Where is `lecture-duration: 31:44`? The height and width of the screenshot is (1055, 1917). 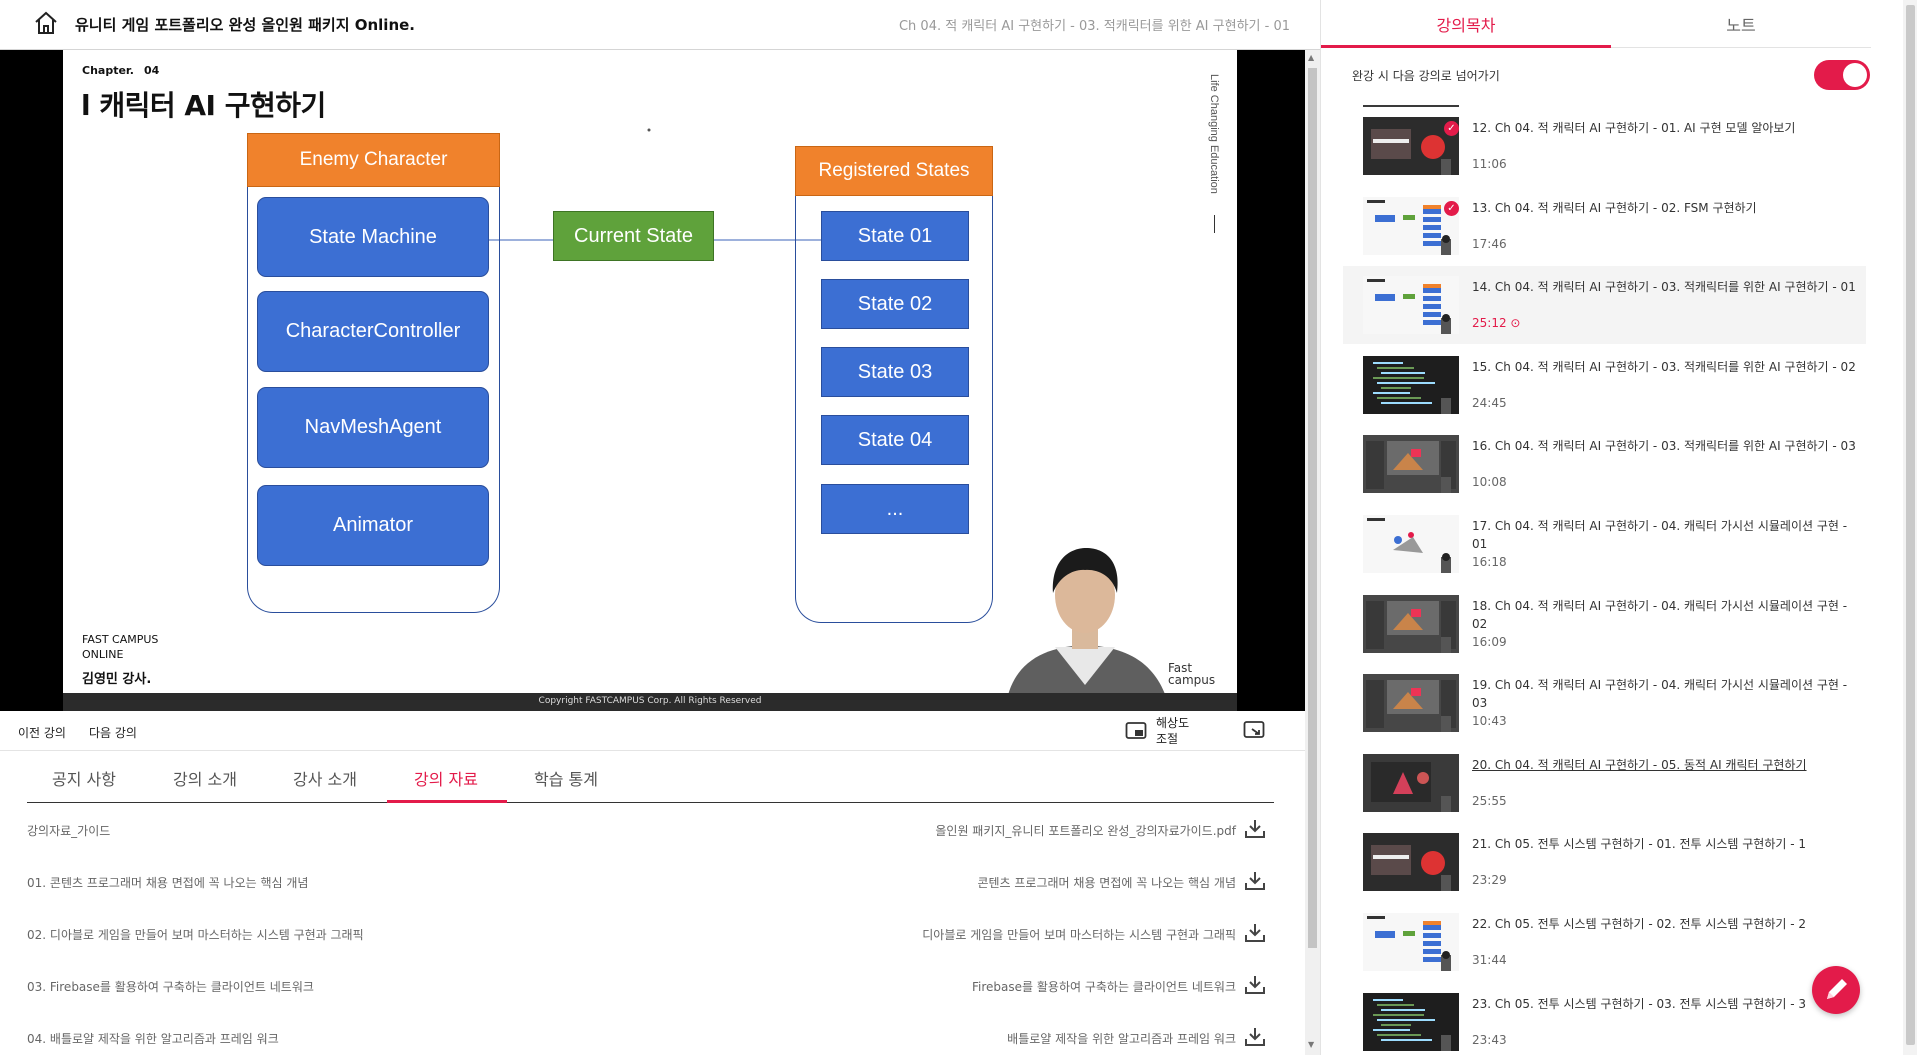
lecture-duration: 31:44 is located at coordinates (1489, 960).